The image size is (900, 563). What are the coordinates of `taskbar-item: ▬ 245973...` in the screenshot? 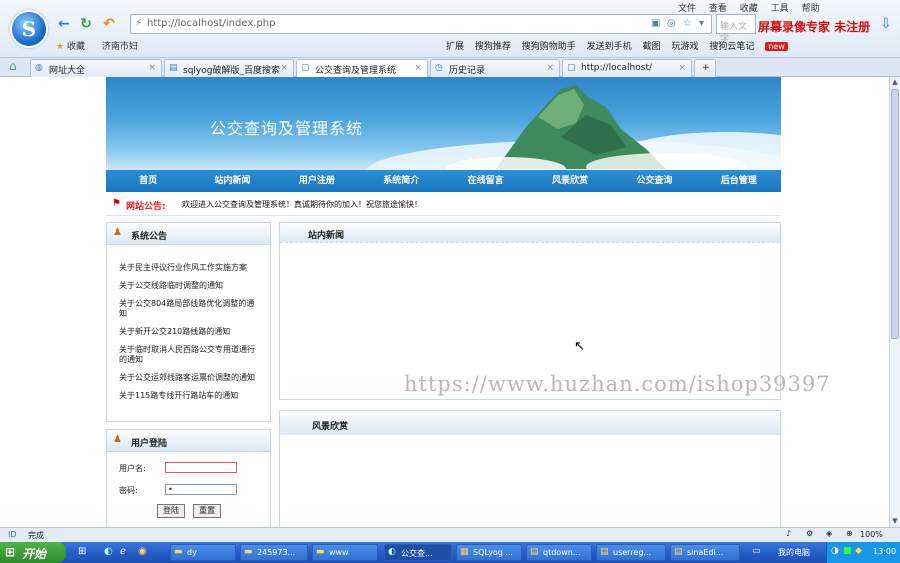 It's located at (274, 552).